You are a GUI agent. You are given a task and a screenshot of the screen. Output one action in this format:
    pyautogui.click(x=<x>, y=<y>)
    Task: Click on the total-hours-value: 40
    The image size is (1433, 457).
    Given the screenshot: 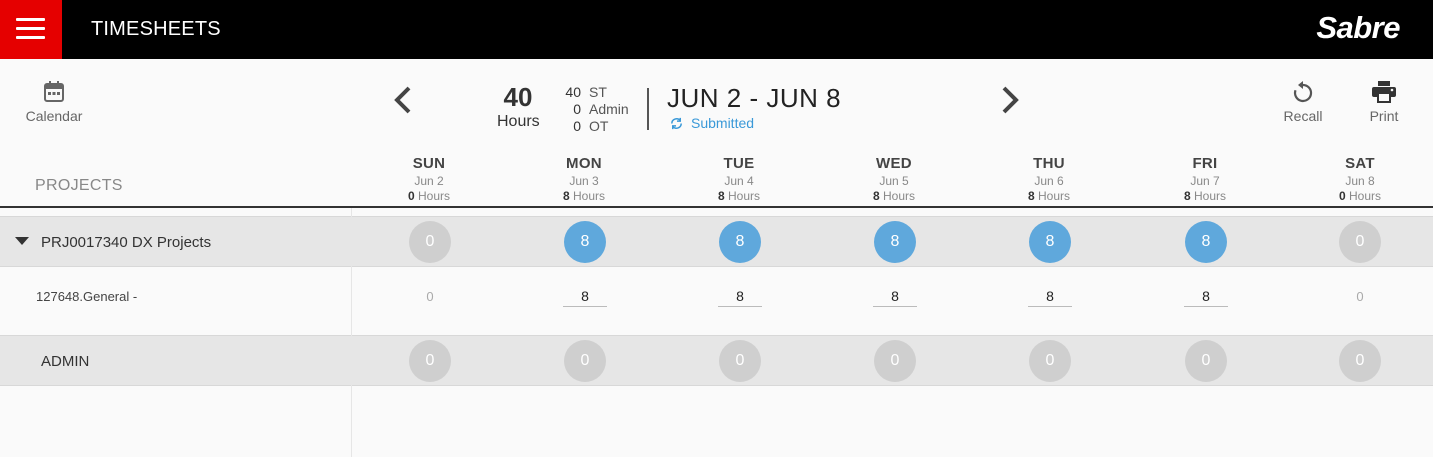 What is the action you would take?
    pyautogui.click(x=518, y=97)
    